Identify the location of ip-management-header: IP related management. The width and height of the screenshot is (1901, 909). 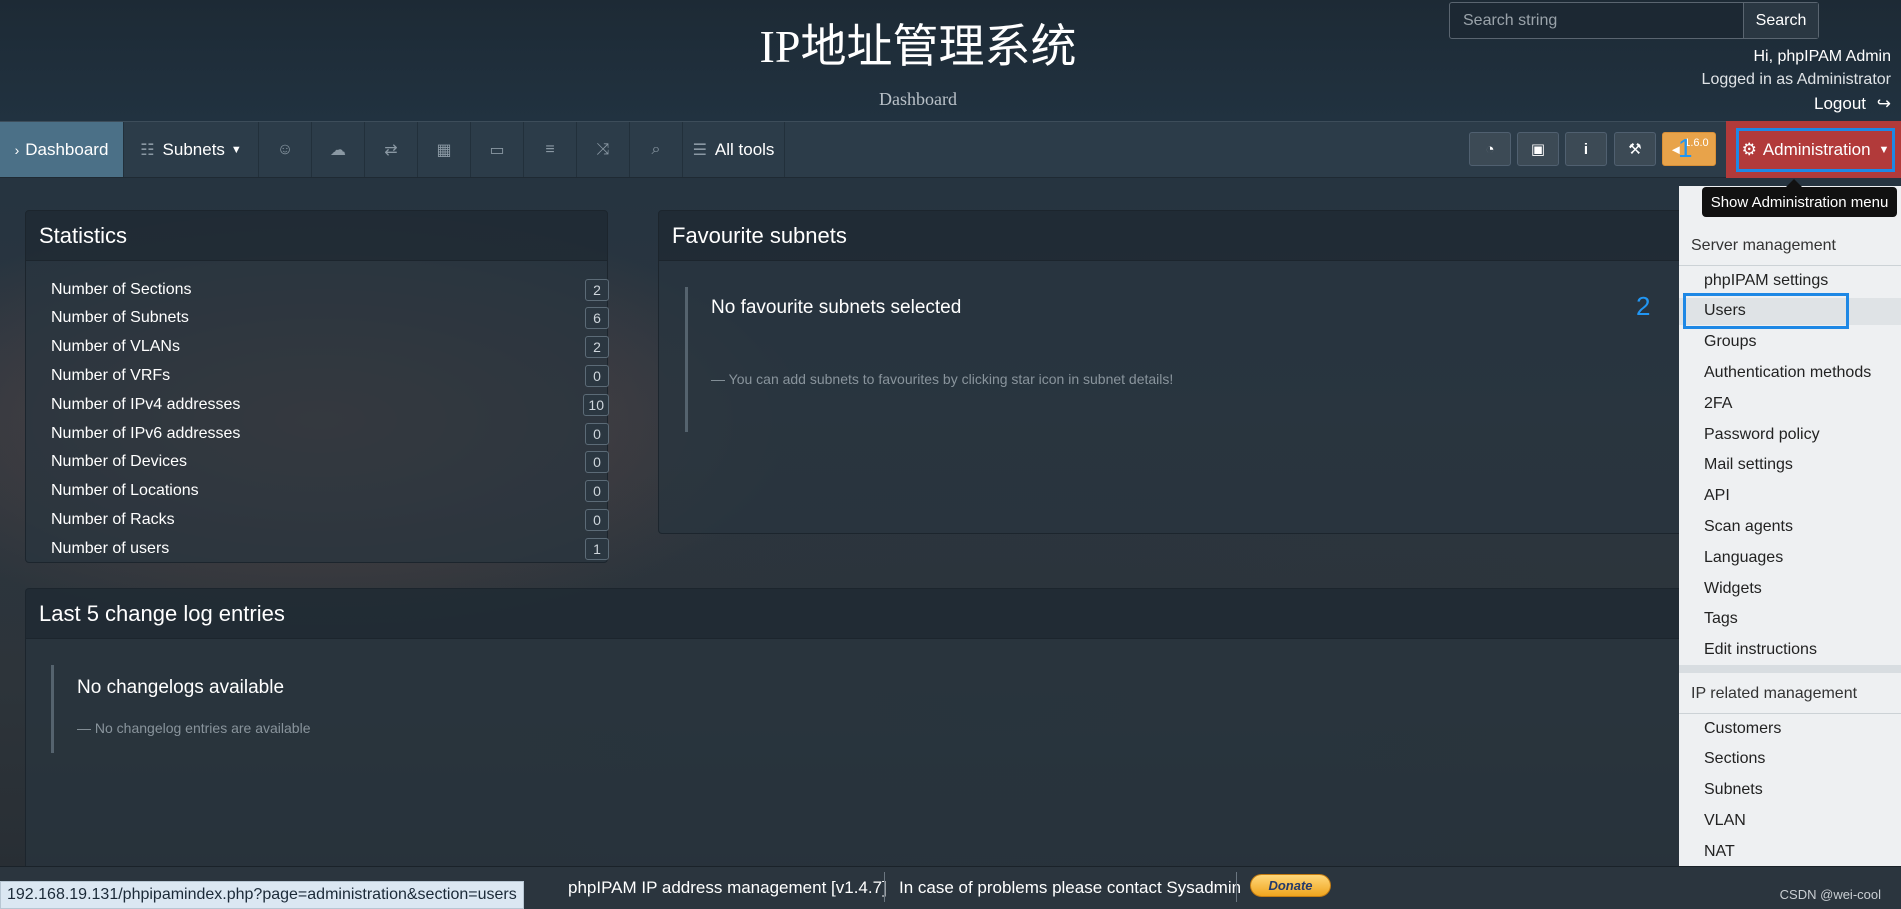
(1774, 693).